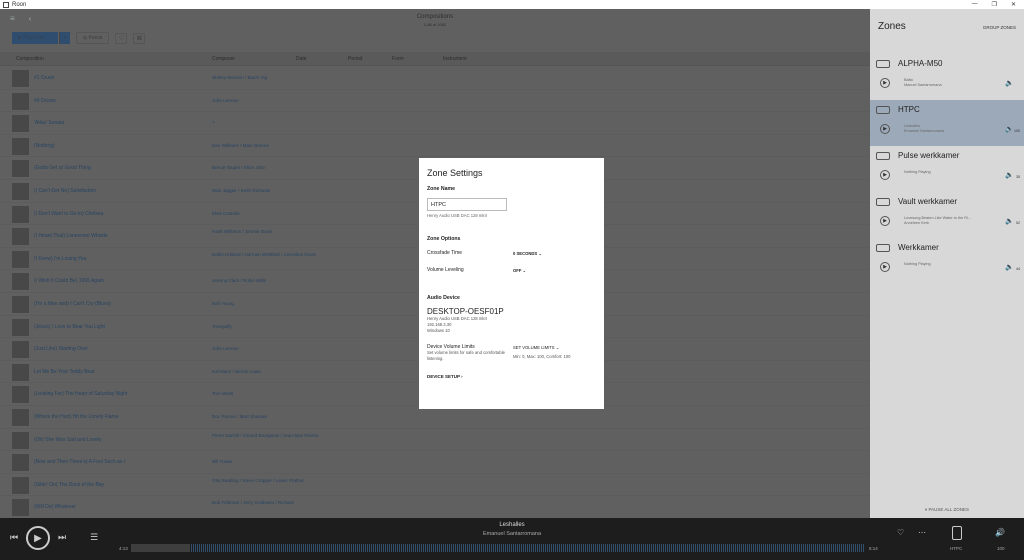  I want to click on play-button: ▶, so click(38, 538).